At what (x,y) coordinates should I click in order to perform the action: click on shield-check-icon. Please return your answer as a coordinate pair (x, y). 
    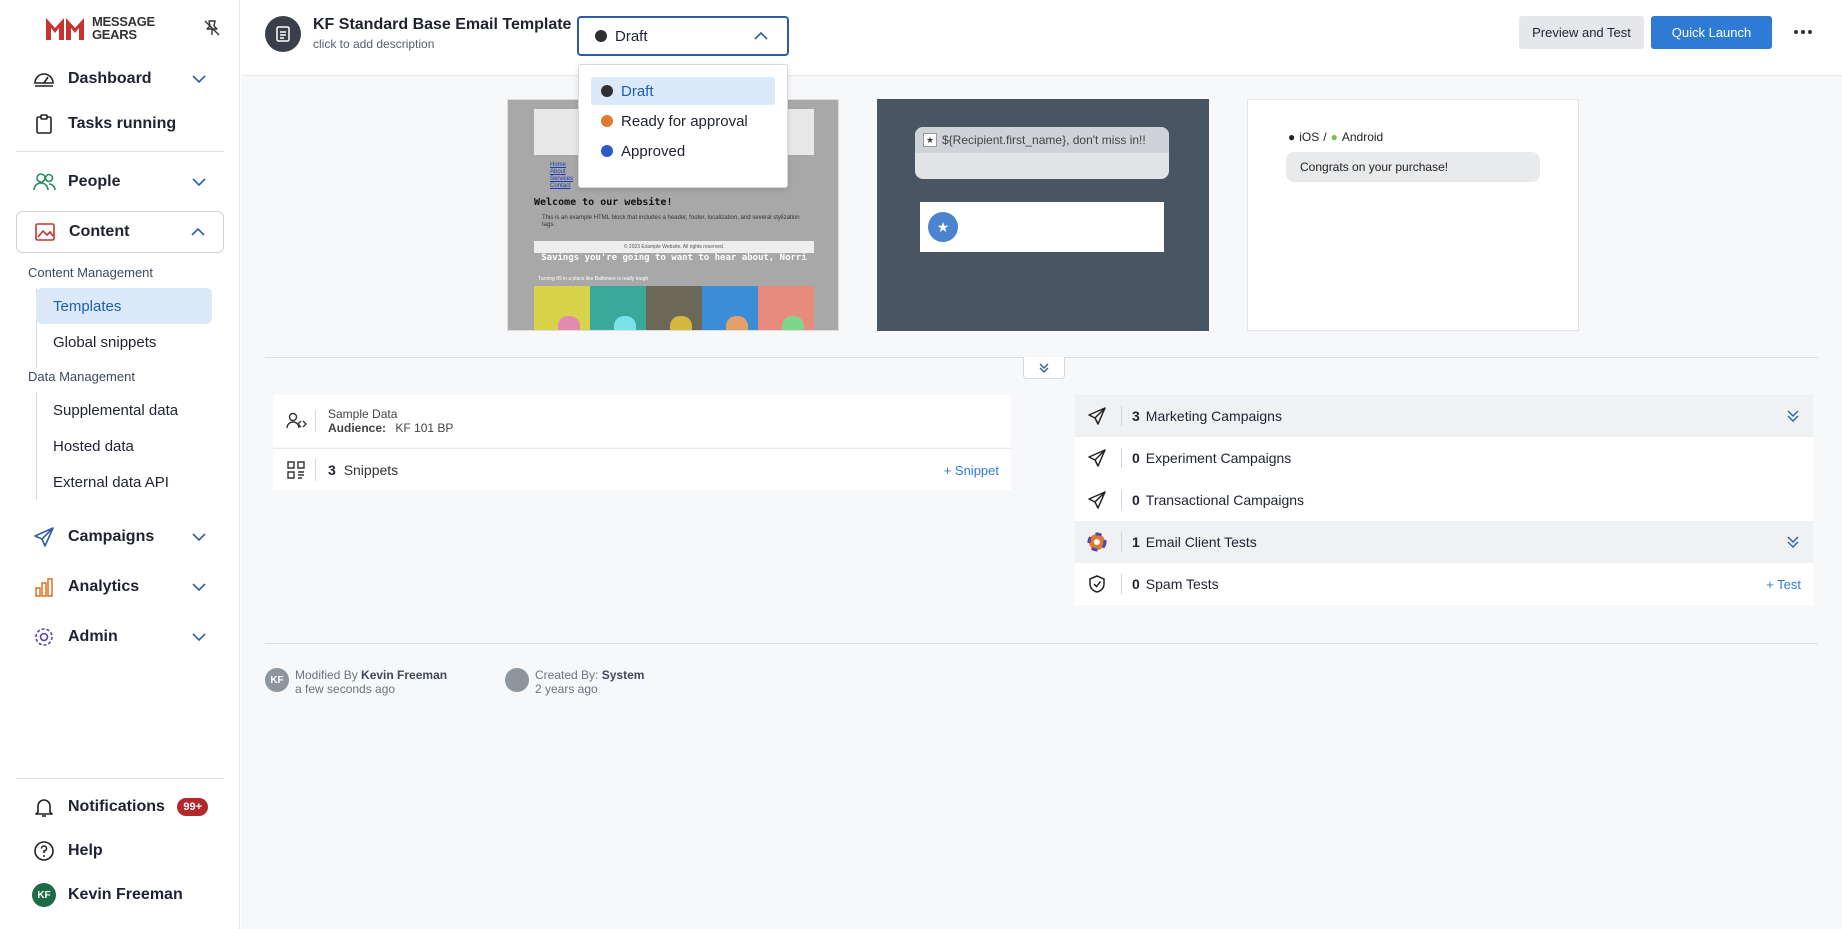
    Looking at the image, I should click on (1097, 584).